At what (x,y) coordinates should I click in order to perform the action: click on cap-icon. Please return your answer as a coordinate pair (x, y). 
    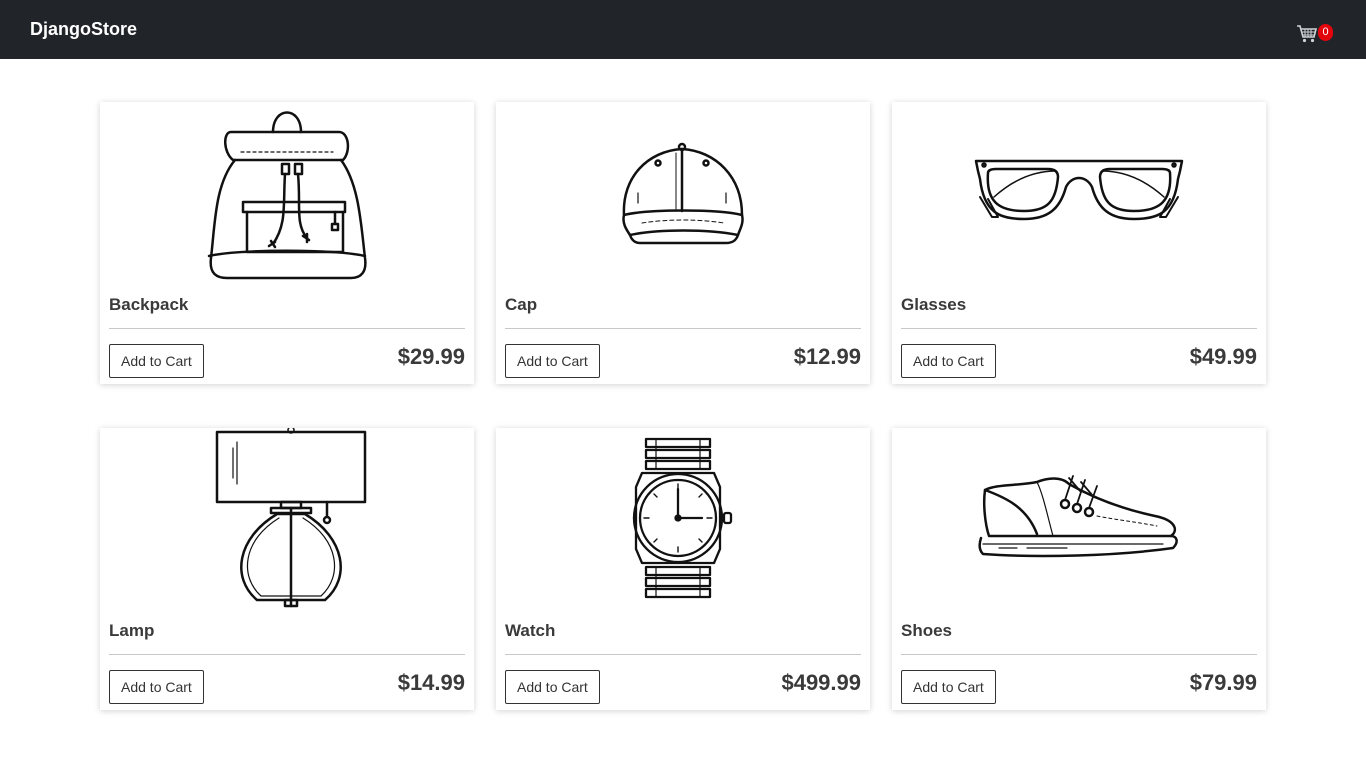
    Looking at the image, I should click on (683, 193).